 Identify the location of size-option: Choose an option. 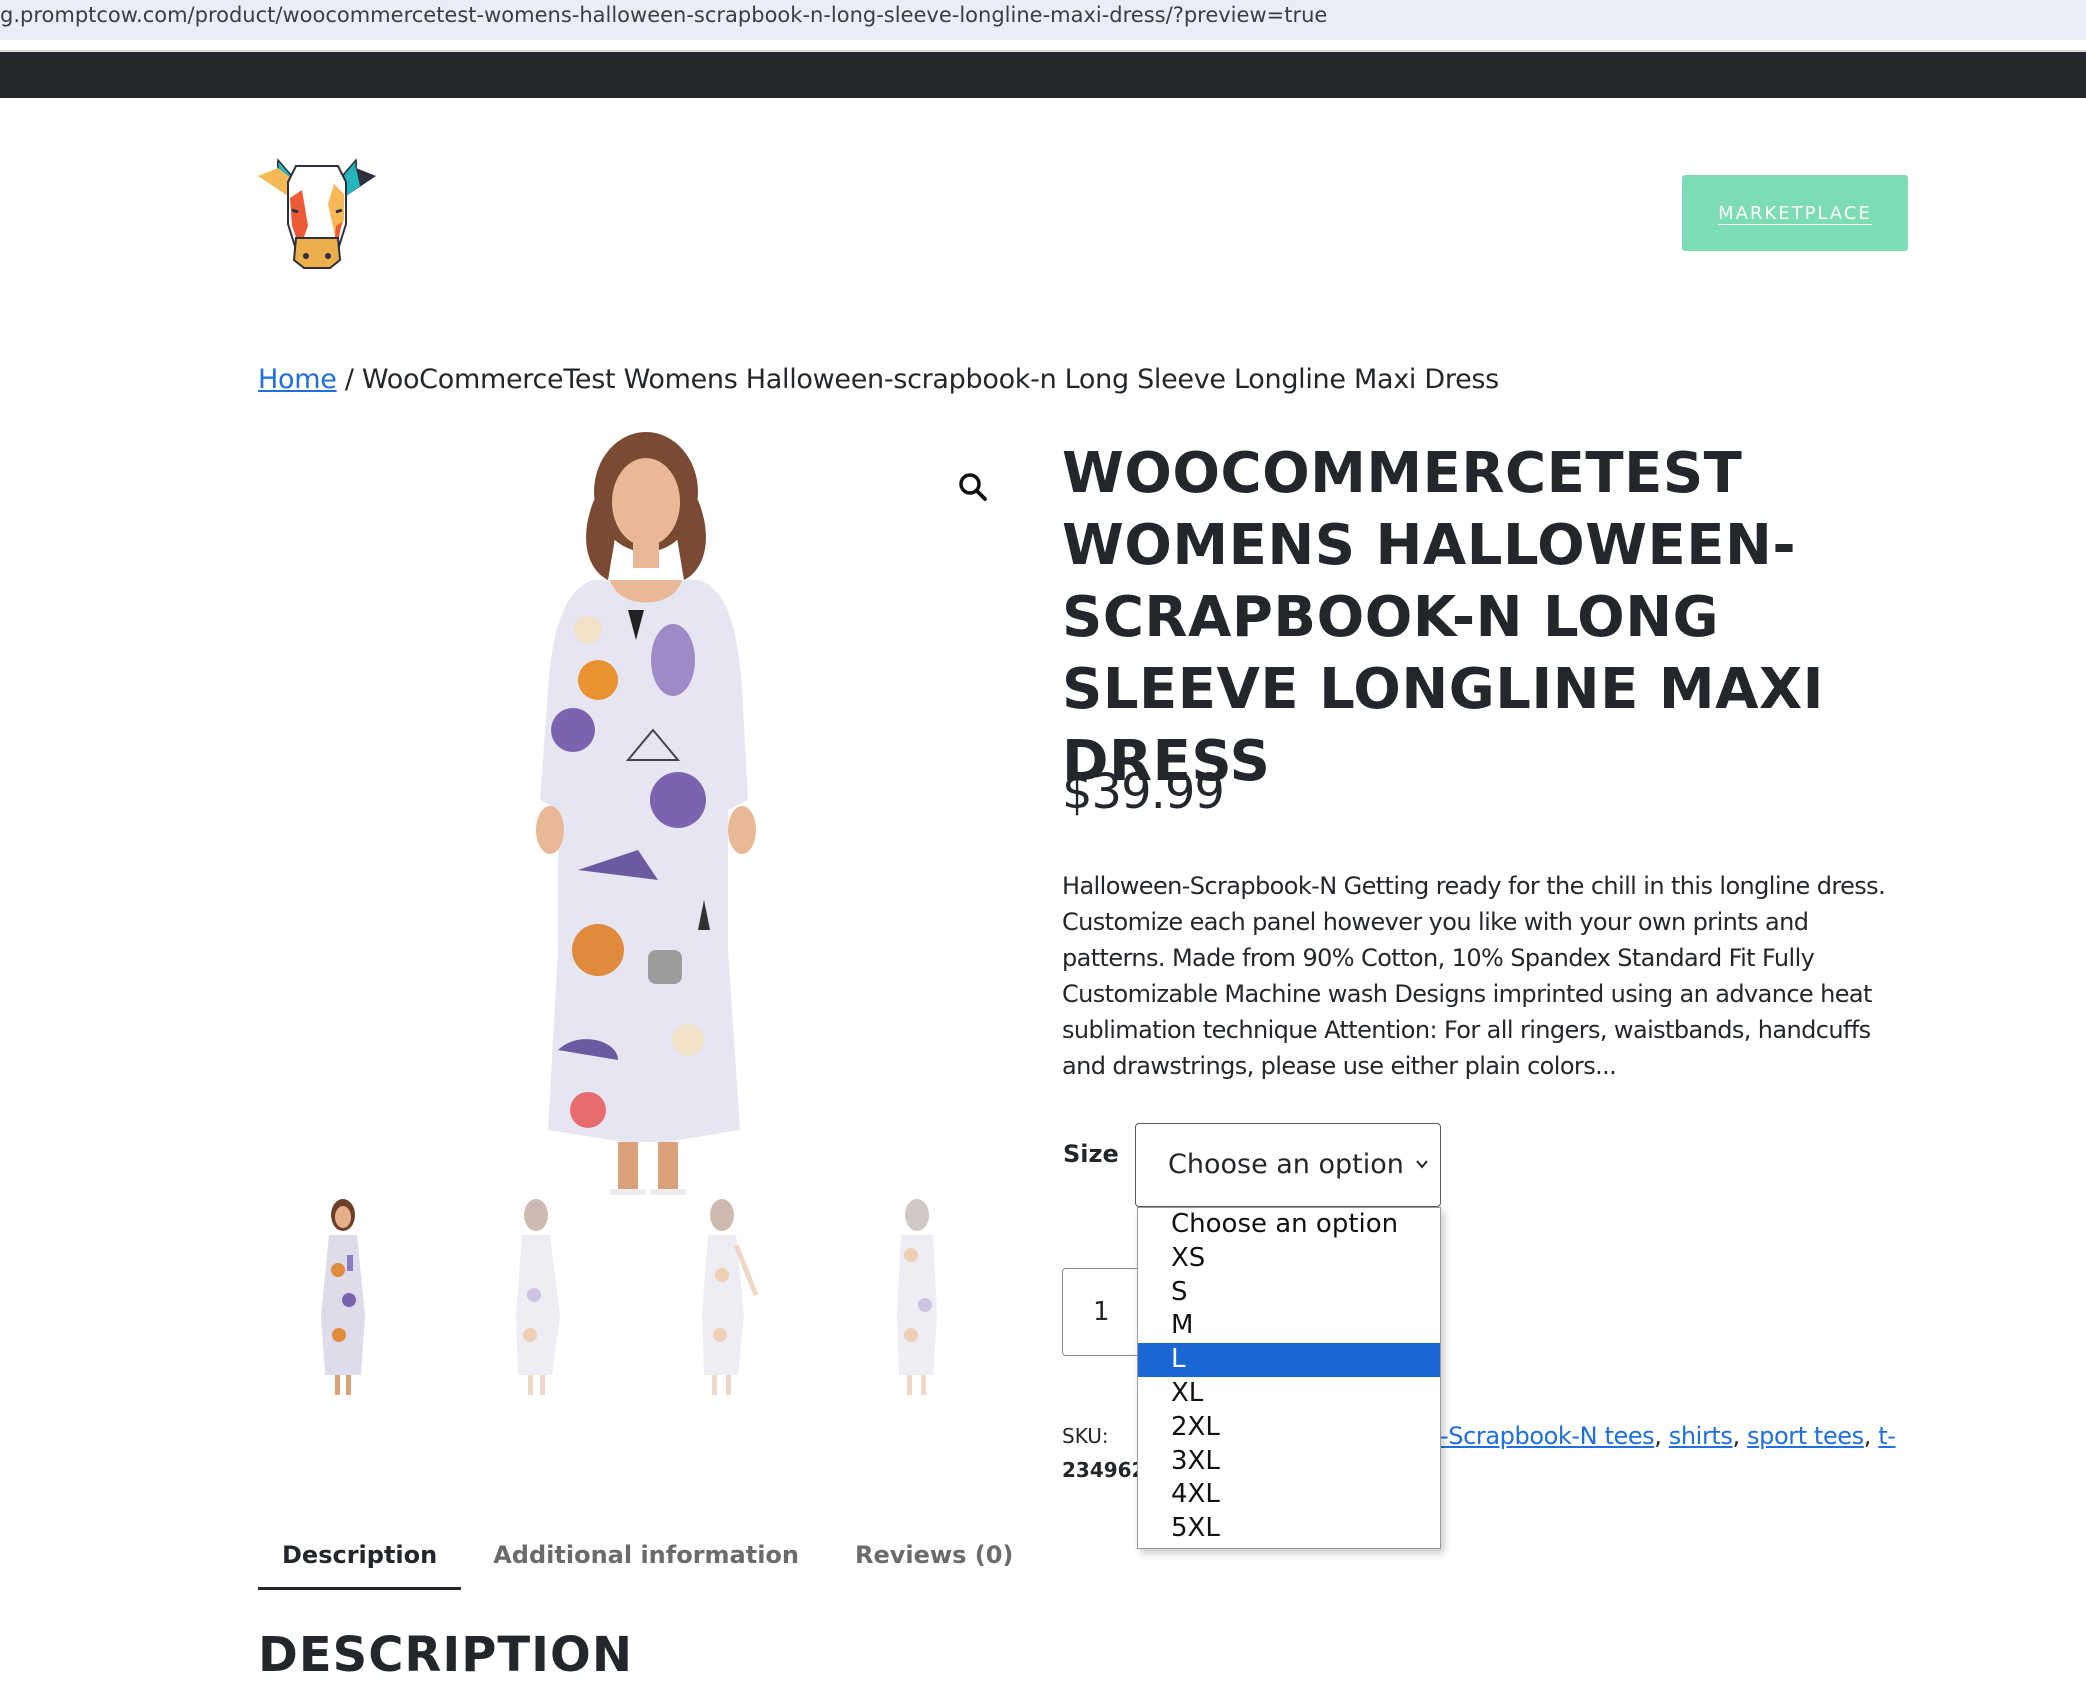
(1289, 1225).